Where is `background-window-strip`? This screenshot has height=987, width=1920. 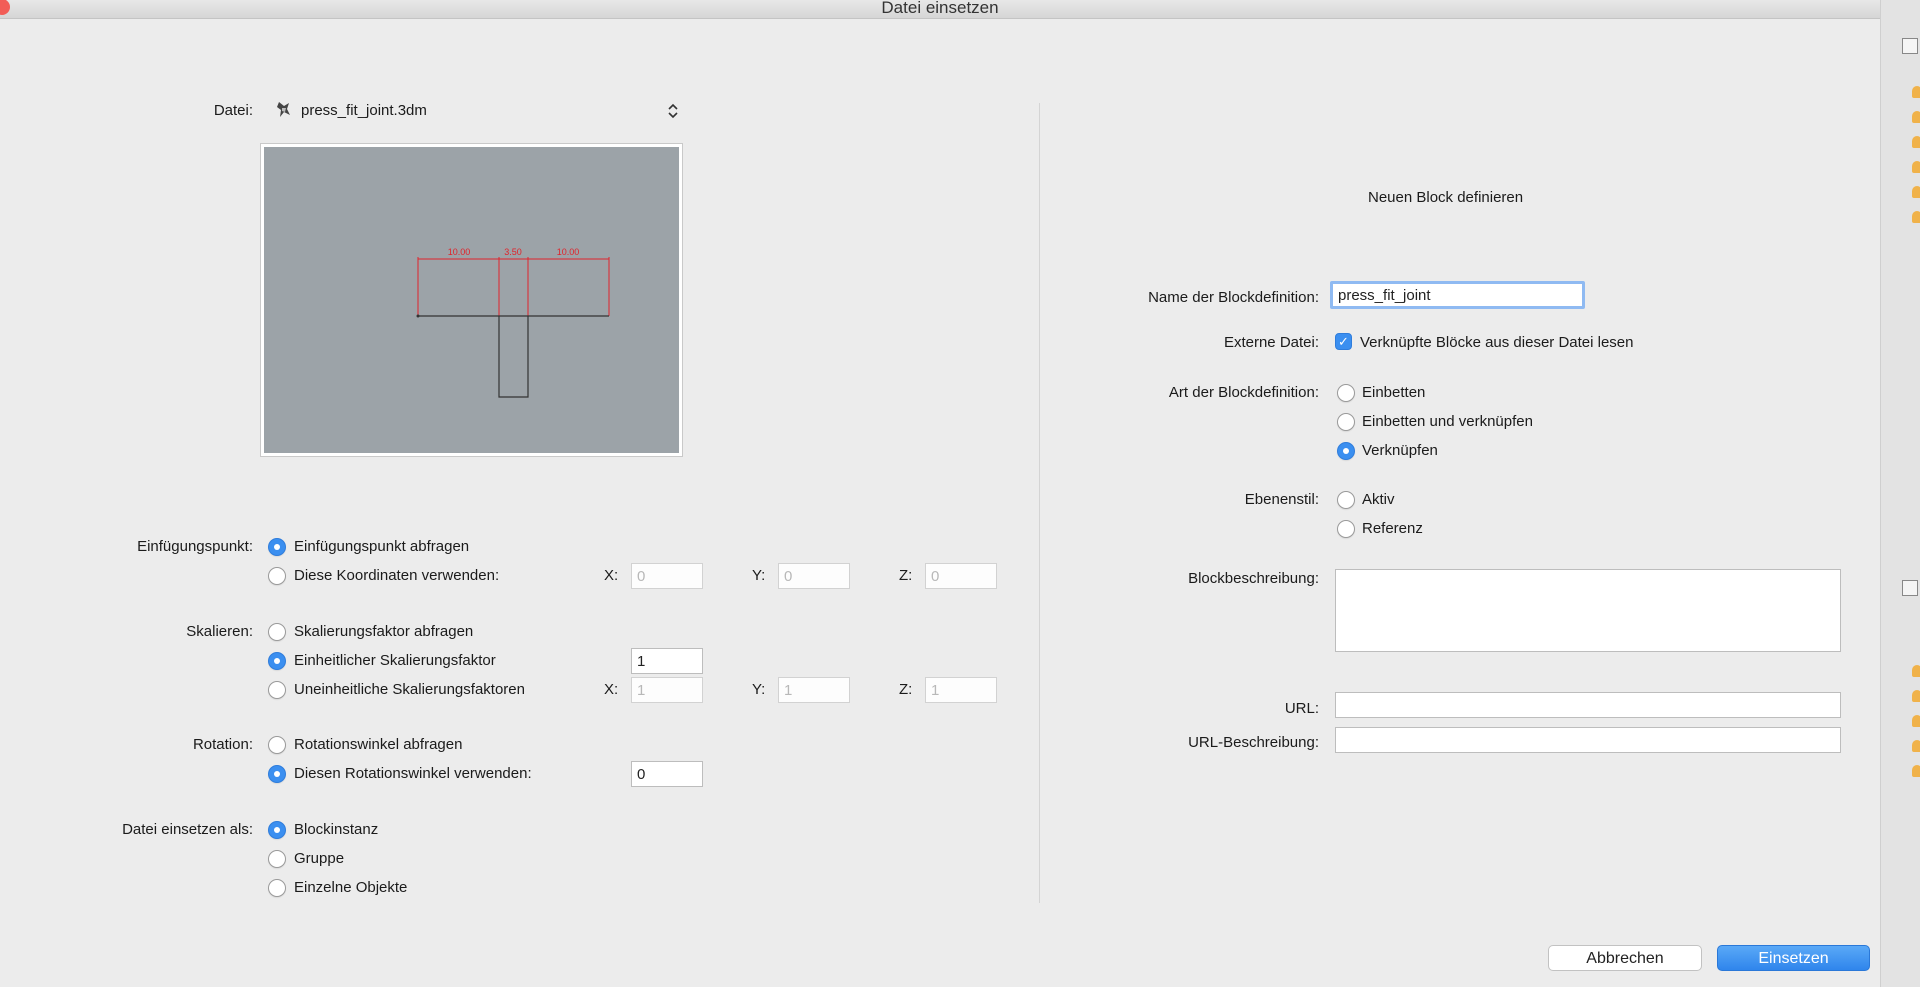
background-window-strip is located at coordinates (1900, 493).